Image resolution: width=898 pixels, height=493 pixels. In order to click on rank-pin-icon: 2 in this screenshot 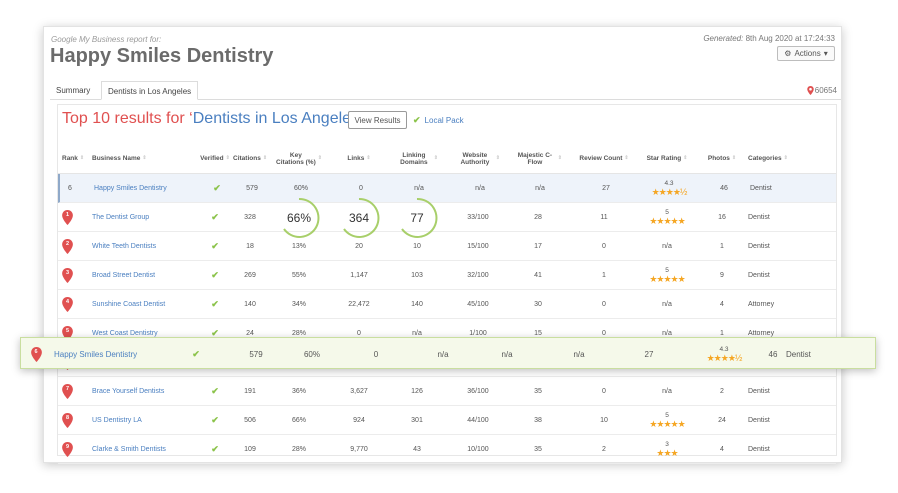, I will do `click(67, 246)`.